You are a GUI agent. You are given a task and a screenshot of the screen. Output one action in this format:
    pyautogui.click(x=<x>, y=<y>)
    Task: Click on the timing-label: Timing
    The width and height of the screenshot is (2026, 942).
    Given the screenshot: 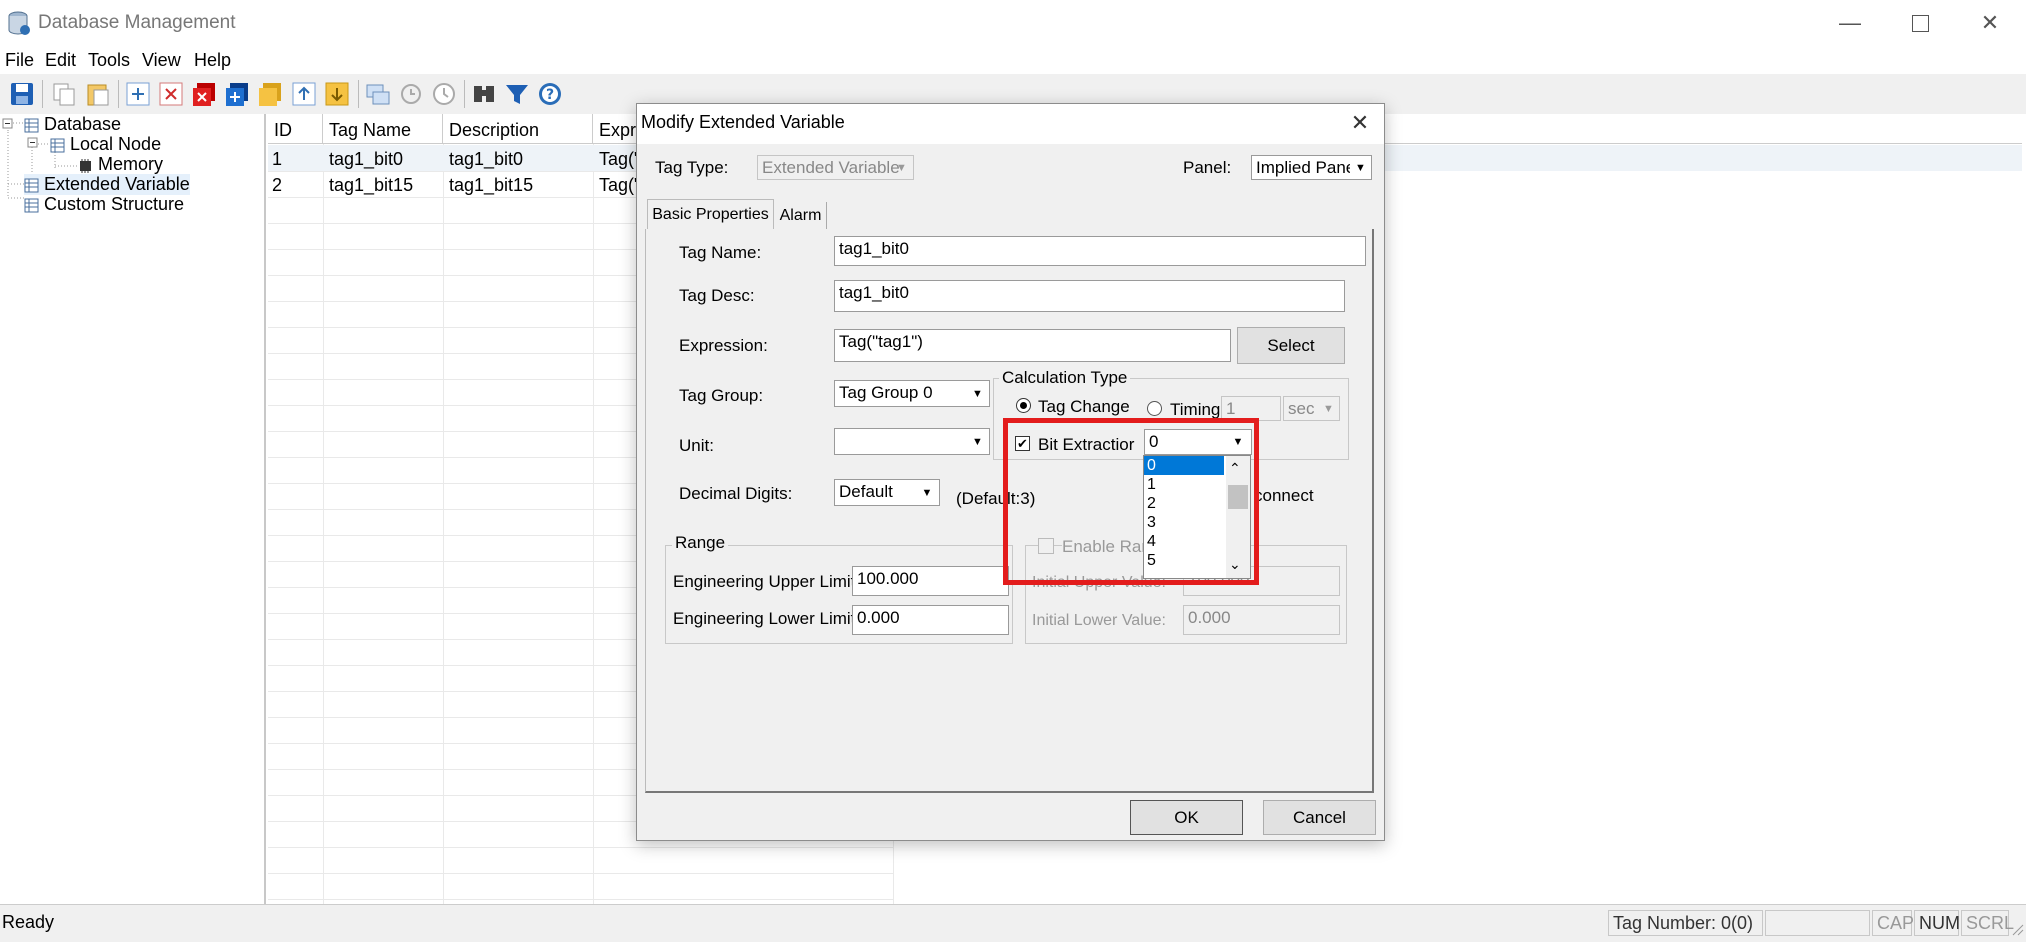 What is the action you would take?
    pyautogui.click(x=1195, y=409)
    